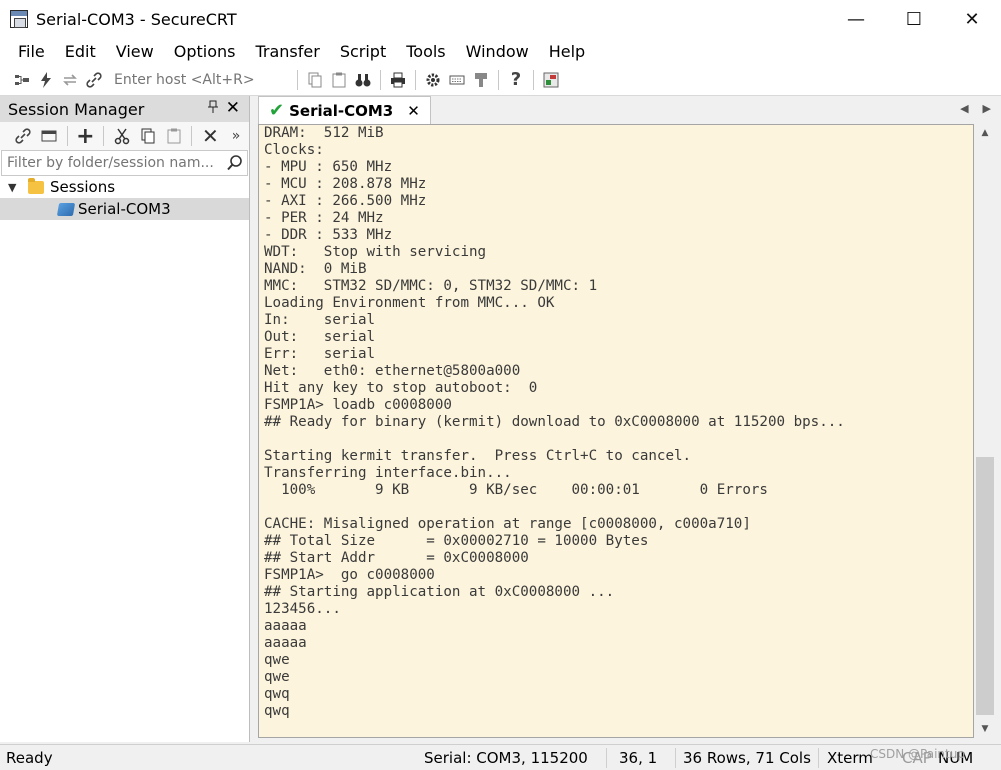  What do you see at coordinates (213, 109) in the screenshot?
I see `pin-icon` at bounding box center [213, 109].